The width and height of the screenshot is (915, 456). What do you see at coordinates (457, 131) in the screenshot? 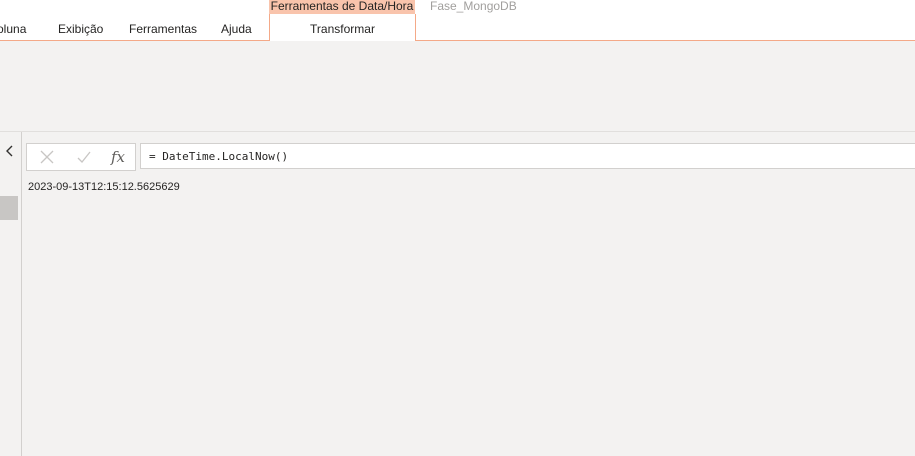
I see `ribbon-divider` at bounding box center [457, 131].